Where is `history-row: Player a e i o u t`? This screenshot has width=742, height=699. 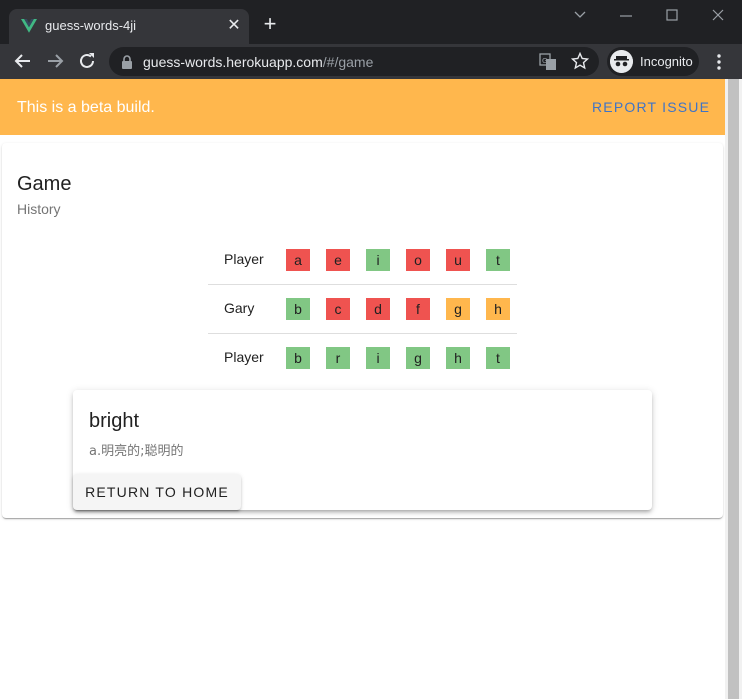
history-row: Player a e i o u t is located at coordinates (362, 260).